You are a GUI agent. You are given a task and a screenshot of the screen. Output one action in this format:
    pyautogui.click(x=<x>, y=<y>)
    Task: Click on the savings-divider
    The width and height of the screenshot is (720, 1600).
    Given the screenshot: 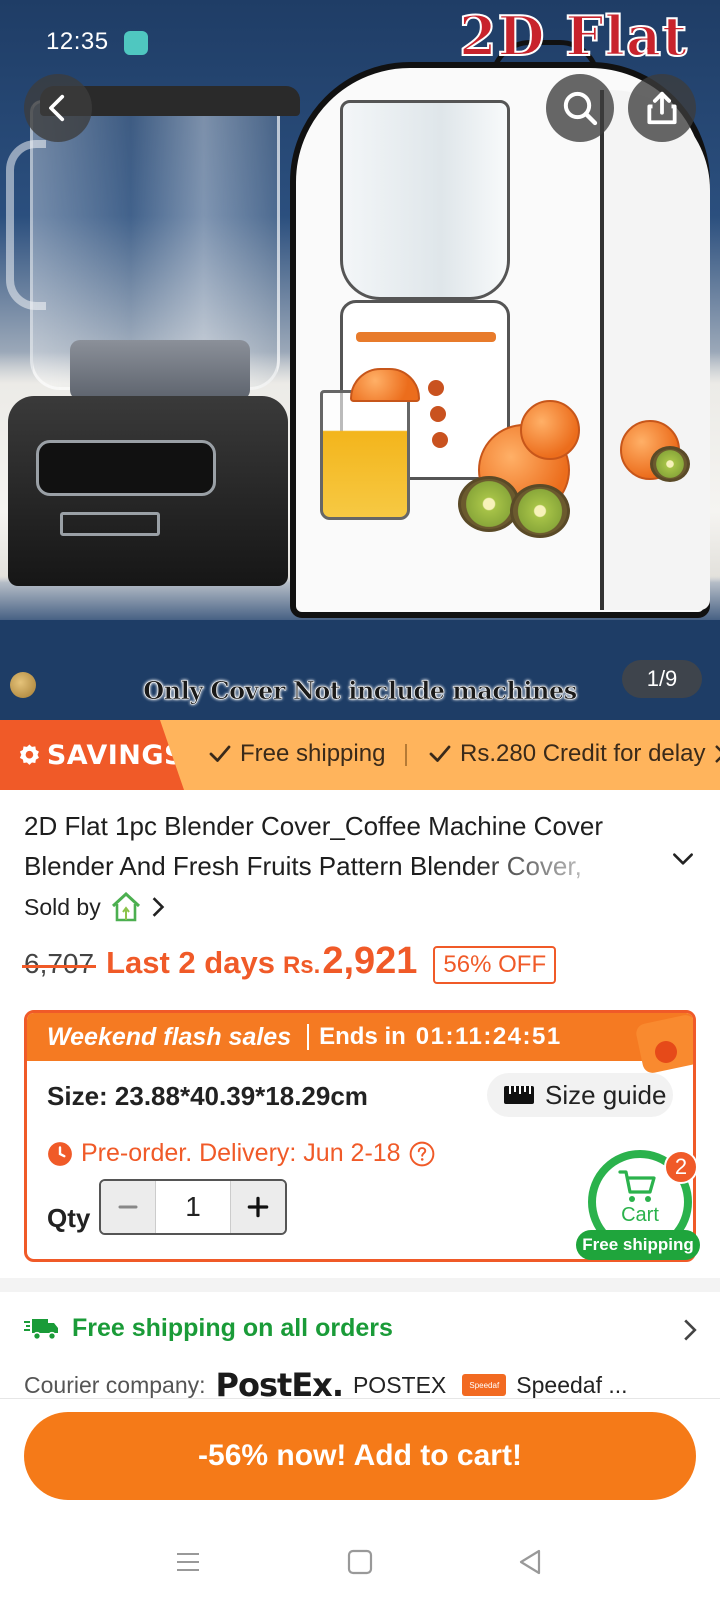 What is the action you would take?
    pyautogui.click(x=406, y=755)
    